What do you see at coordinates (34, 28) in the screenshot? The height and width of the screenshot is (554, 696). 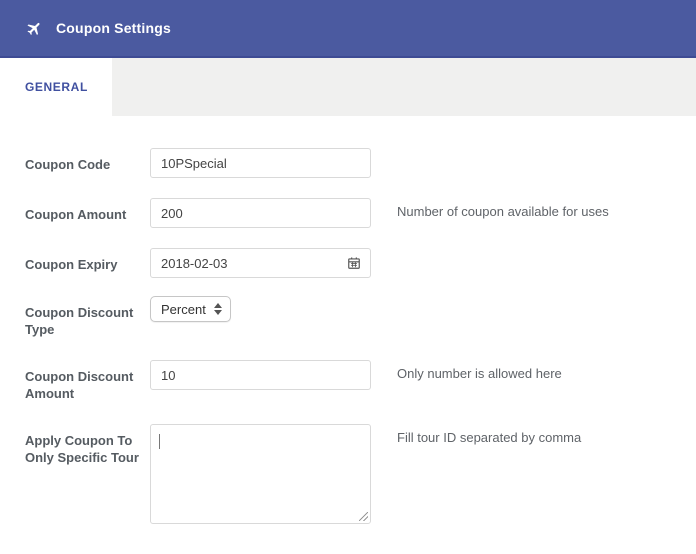 I see `plane-icon` at bounding box center [34, 28].